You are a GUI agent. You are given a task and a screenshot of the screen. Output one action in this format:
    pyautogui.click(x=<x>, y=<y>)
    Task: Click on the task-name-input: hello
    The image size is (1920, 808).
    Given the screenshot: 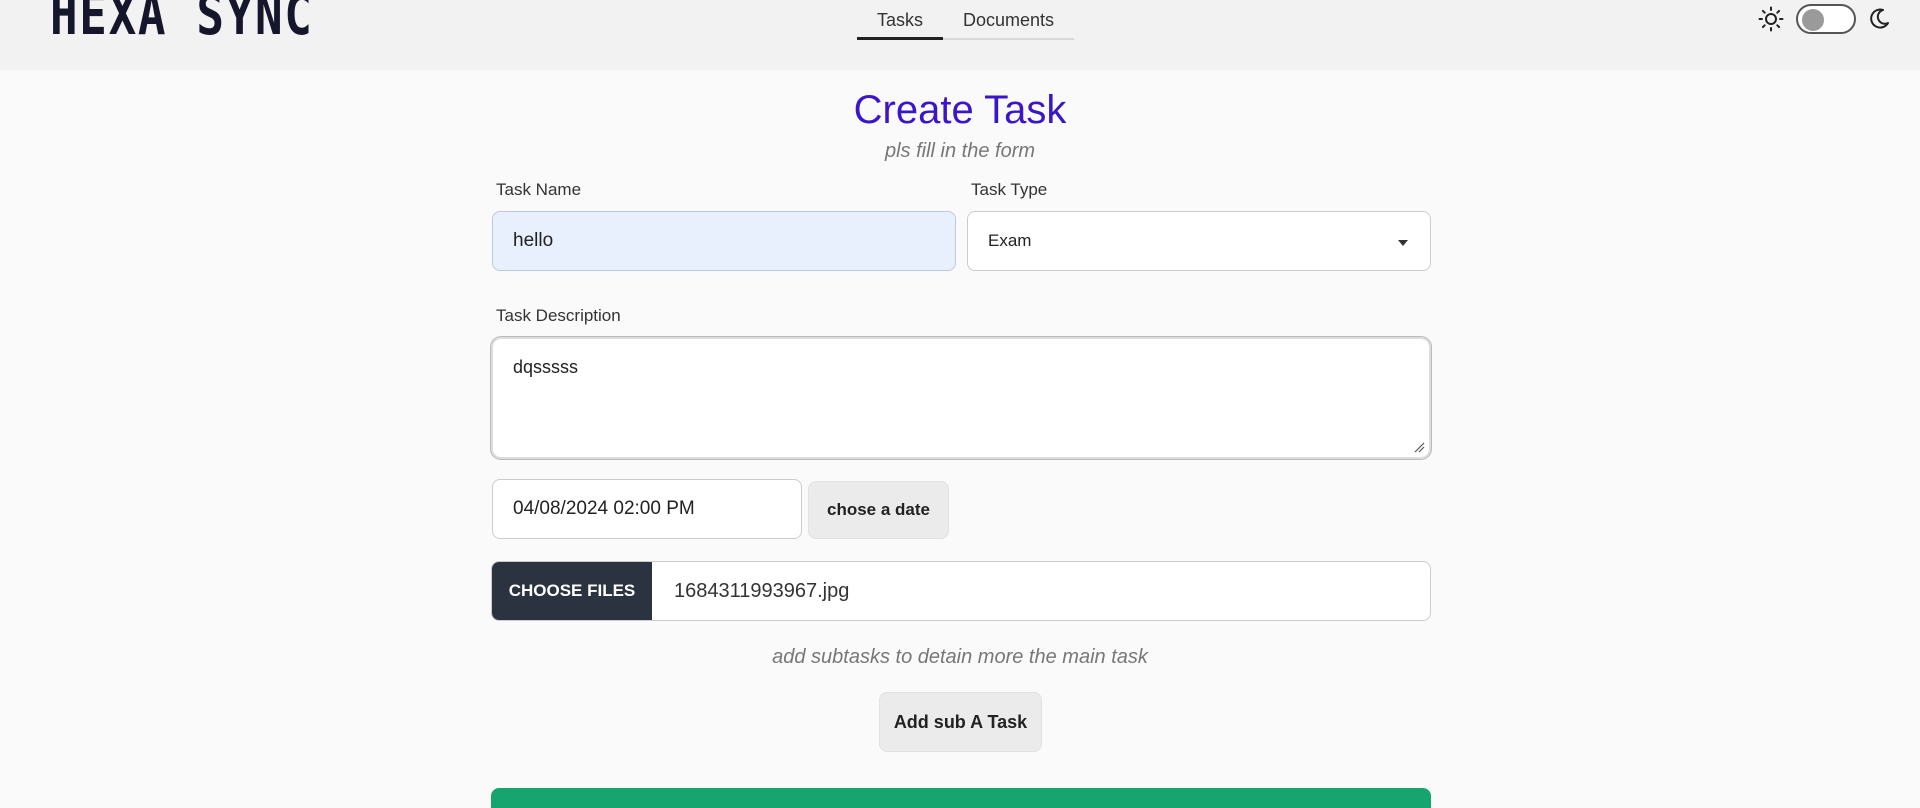 What is the action you would take?
    pyautogui.click(x=724, y=241)
    